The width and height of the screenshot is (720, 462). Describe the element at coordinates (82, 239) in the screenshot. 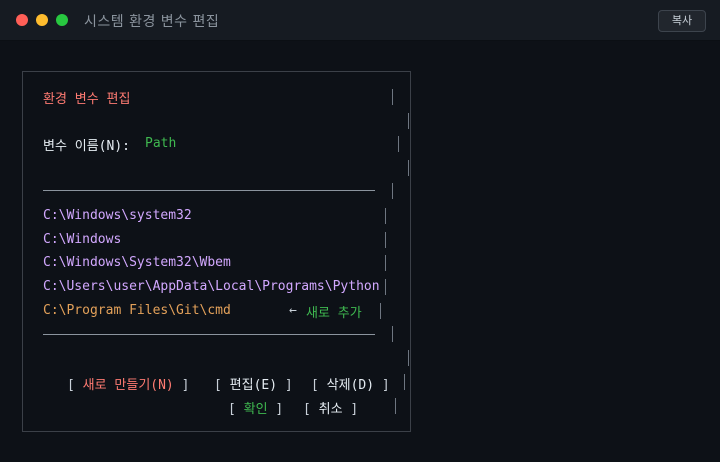

I see `path-list-item: C:\Windows` at that location.